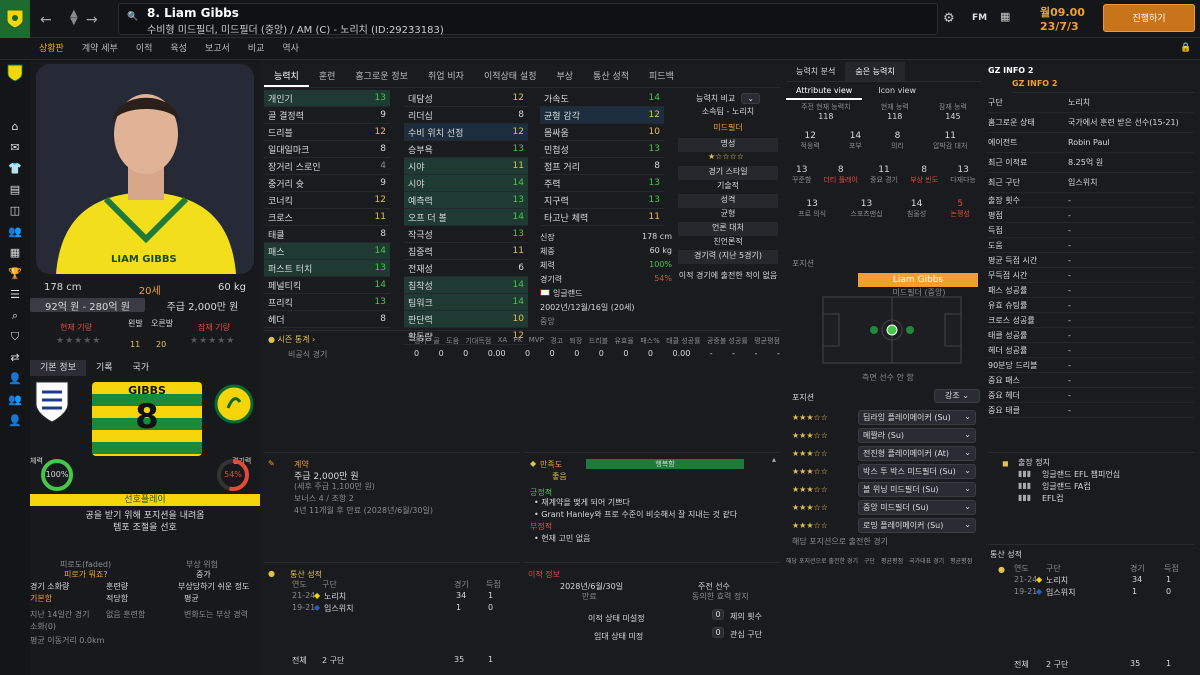 Image resolution: width=1200 pixels, height=675 pixels. I want to click on tab-transfer-status: 이적상태 설정, so click(510, 76).